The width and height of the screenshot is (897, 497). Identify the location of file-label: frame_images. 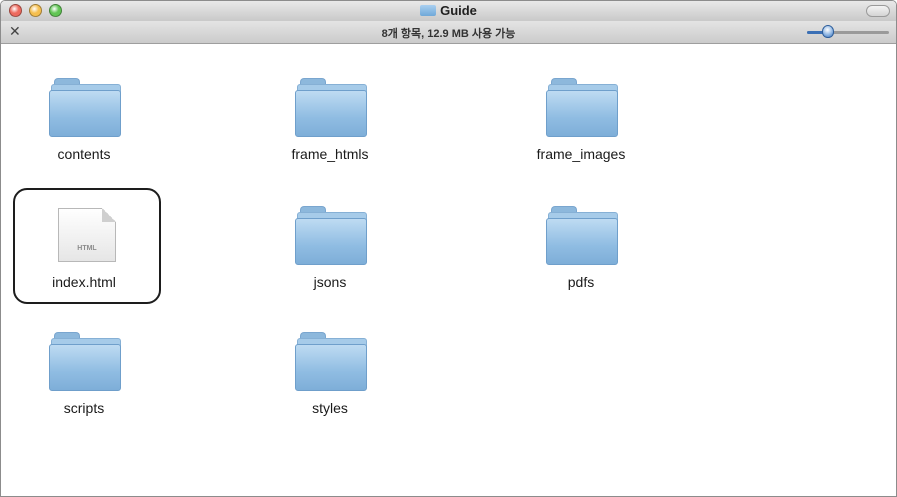
(581, 154).